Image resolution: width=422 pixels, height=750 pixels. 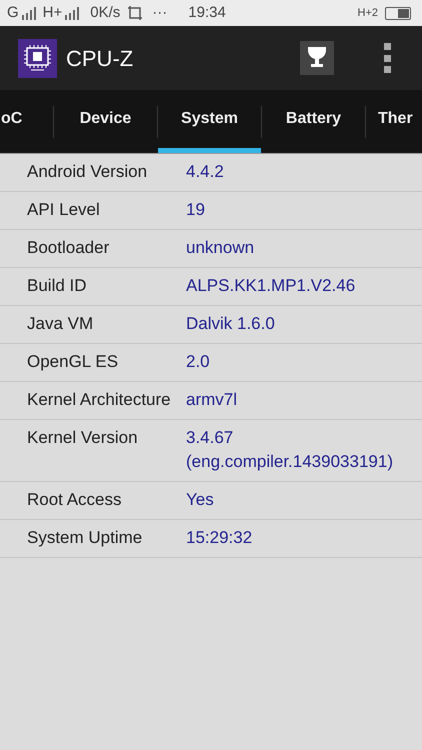 I want to click on tab: Battery, so click(x=313, y=121).